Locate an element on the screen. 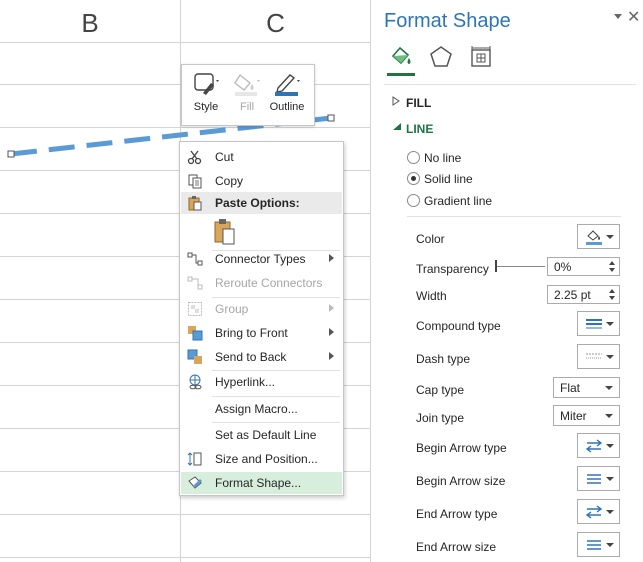  dash-type-button is located at coordinates (598, 356).